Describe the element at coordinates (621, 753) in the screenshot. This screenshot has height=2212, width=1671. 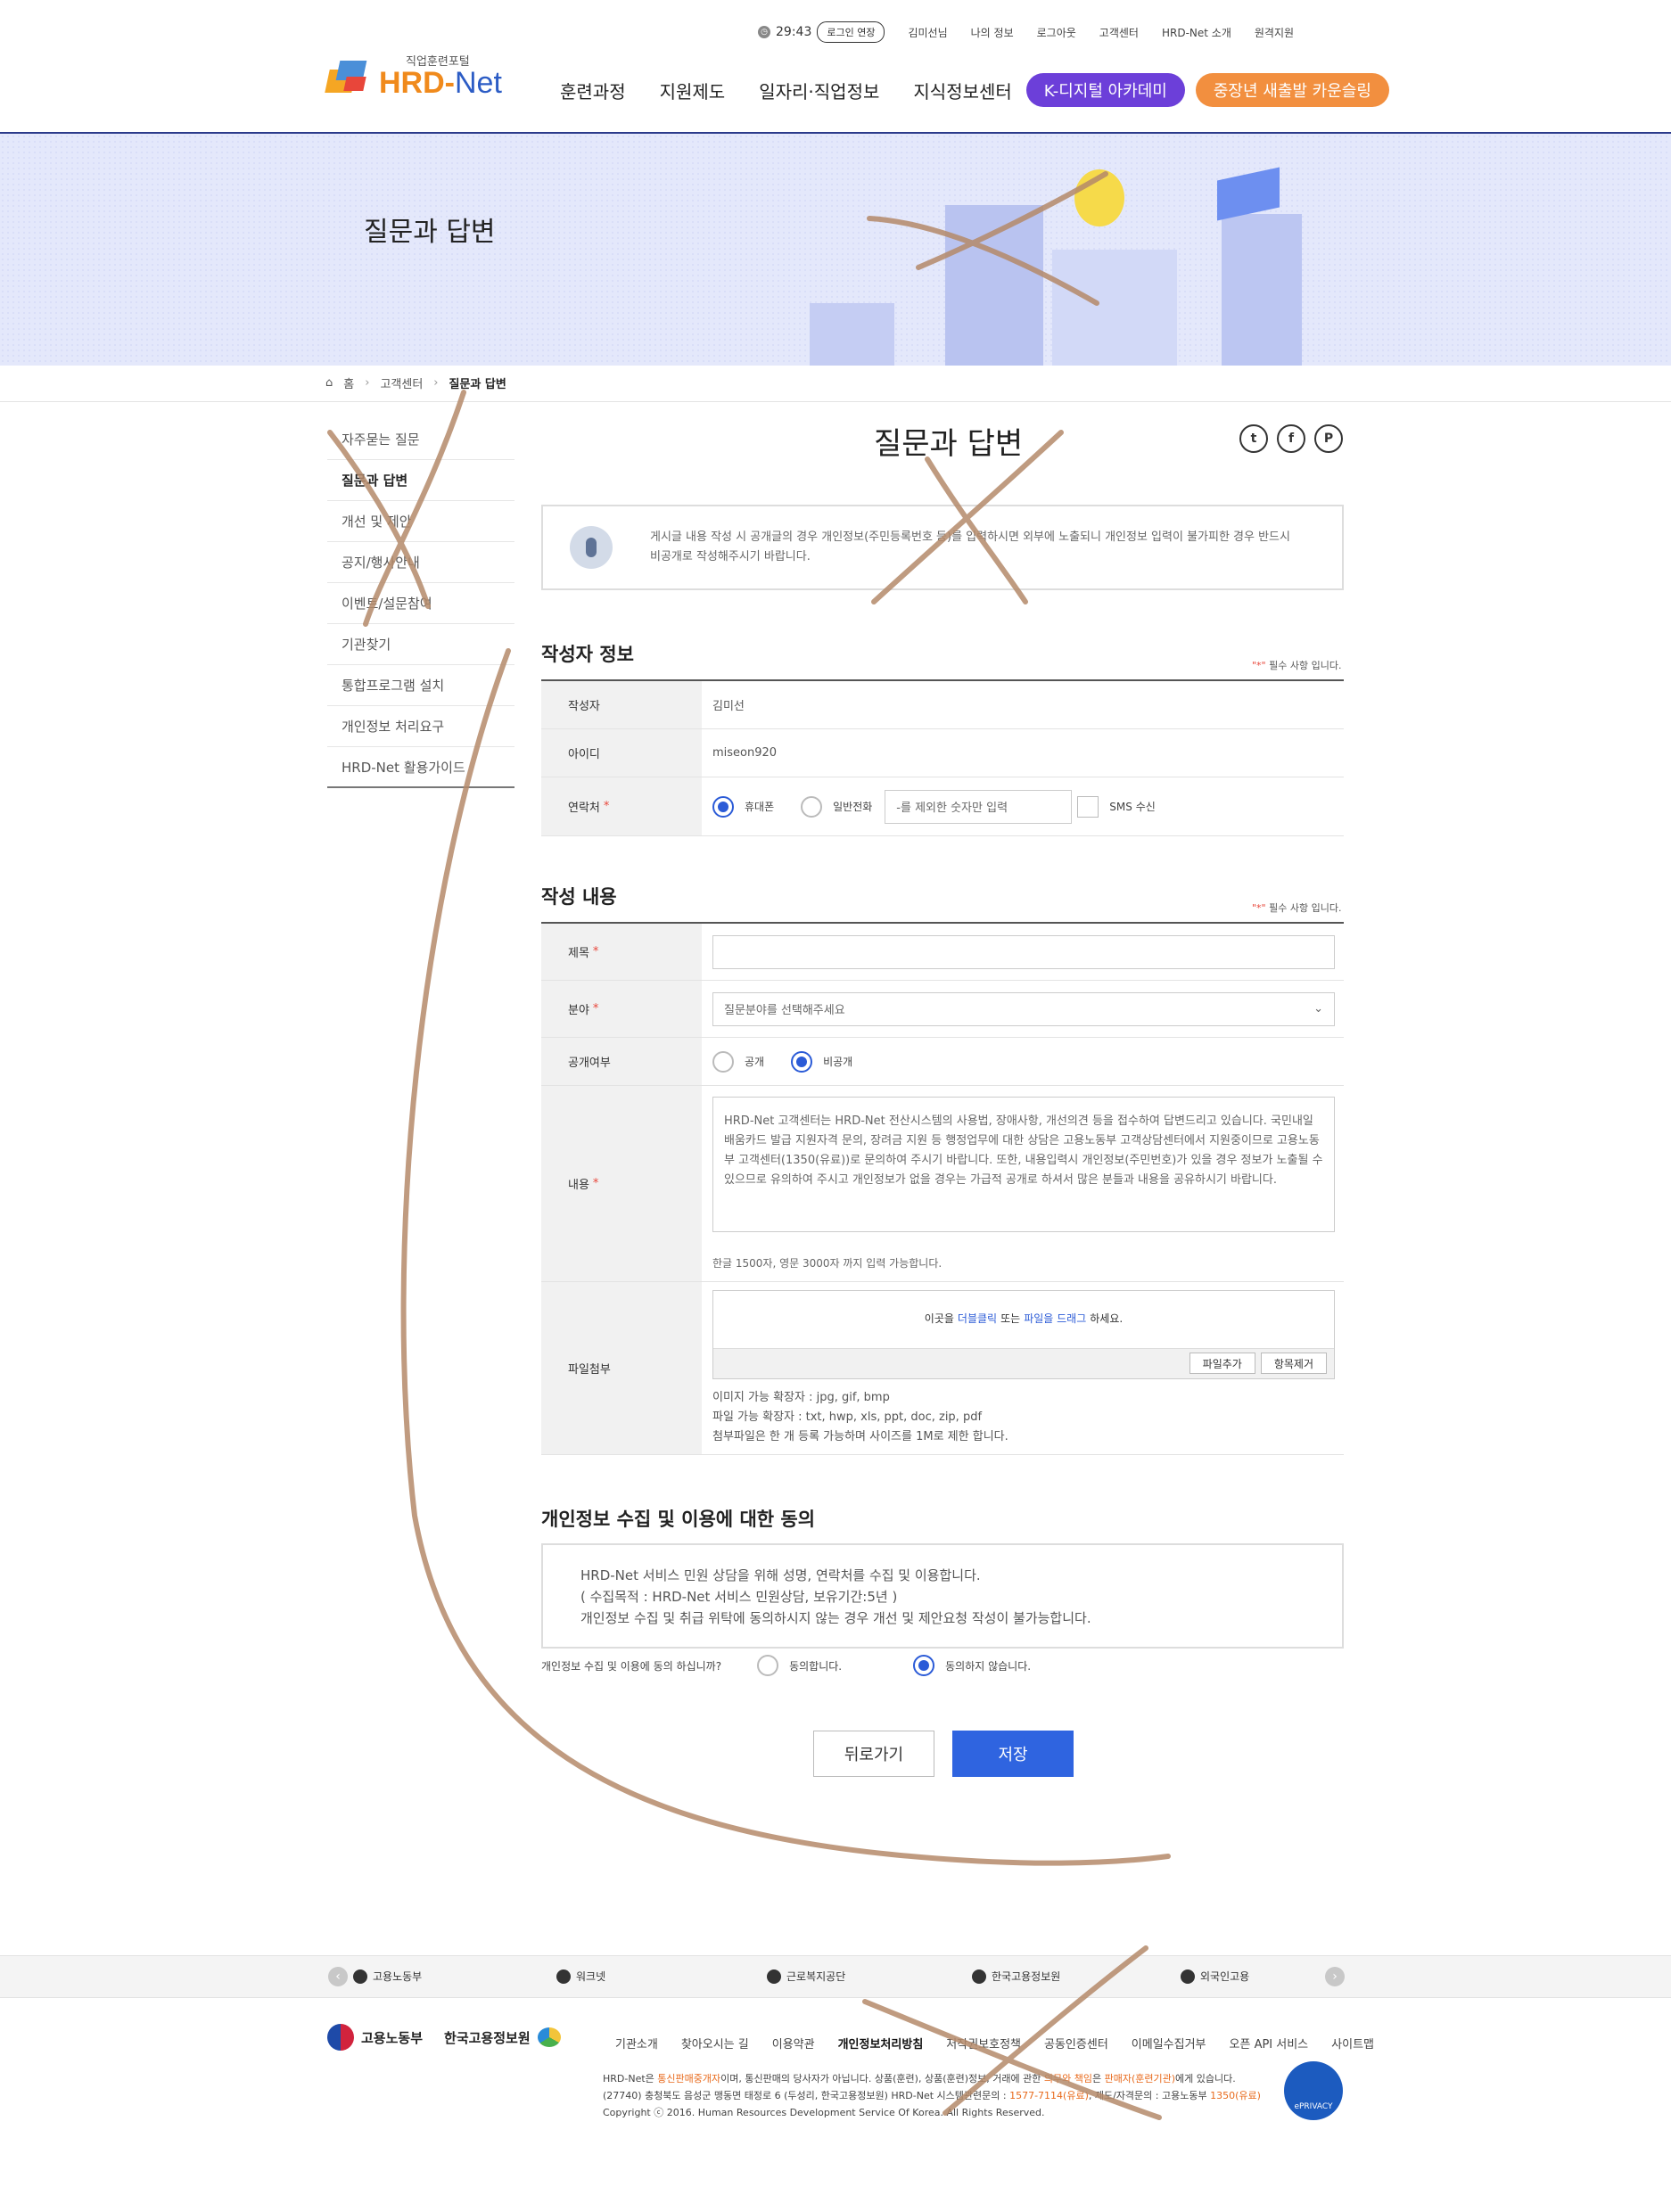
I see `label-id: 아이디` at that location.